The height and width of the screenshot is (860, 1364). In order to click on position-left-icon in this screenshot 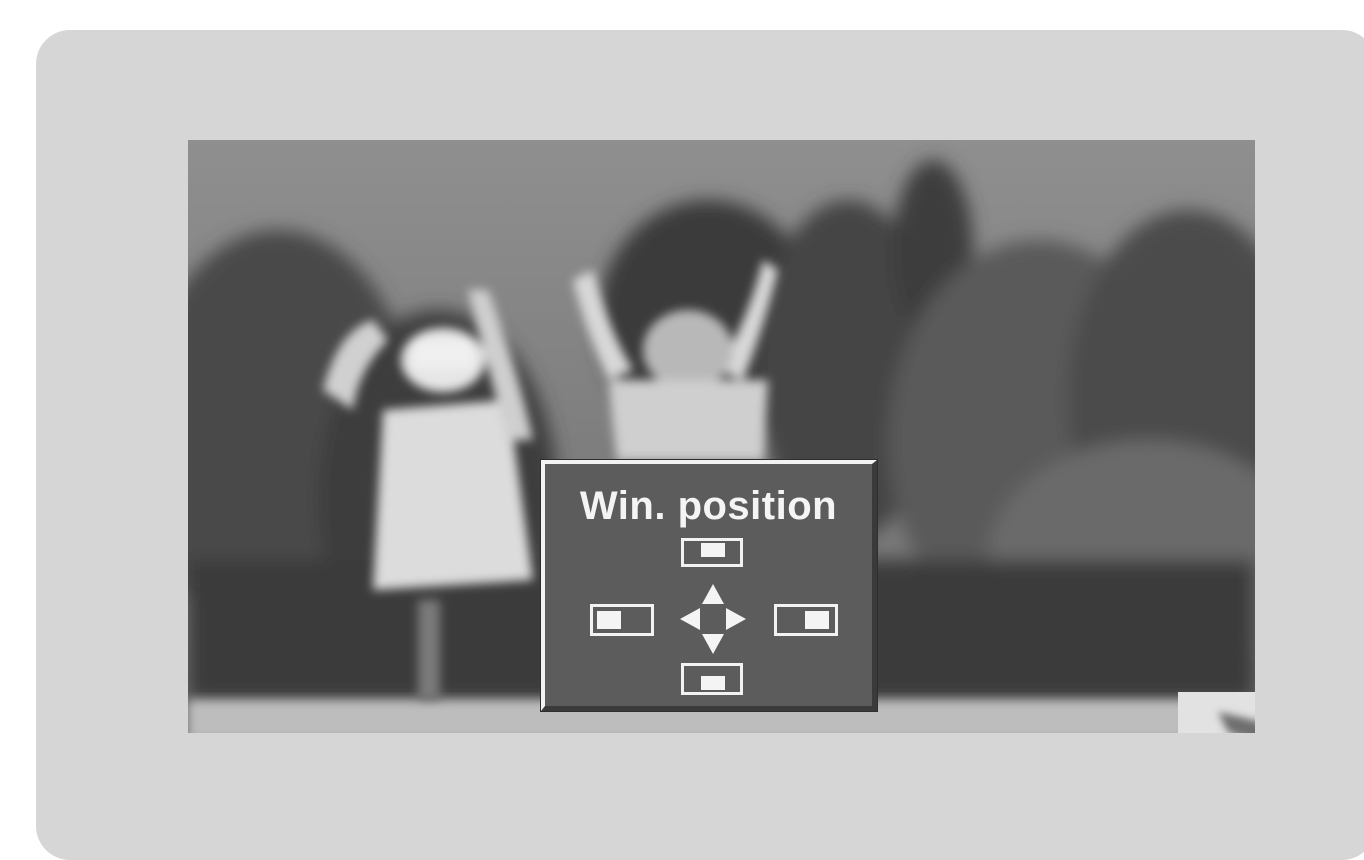, I will do `click(622, 620)`.